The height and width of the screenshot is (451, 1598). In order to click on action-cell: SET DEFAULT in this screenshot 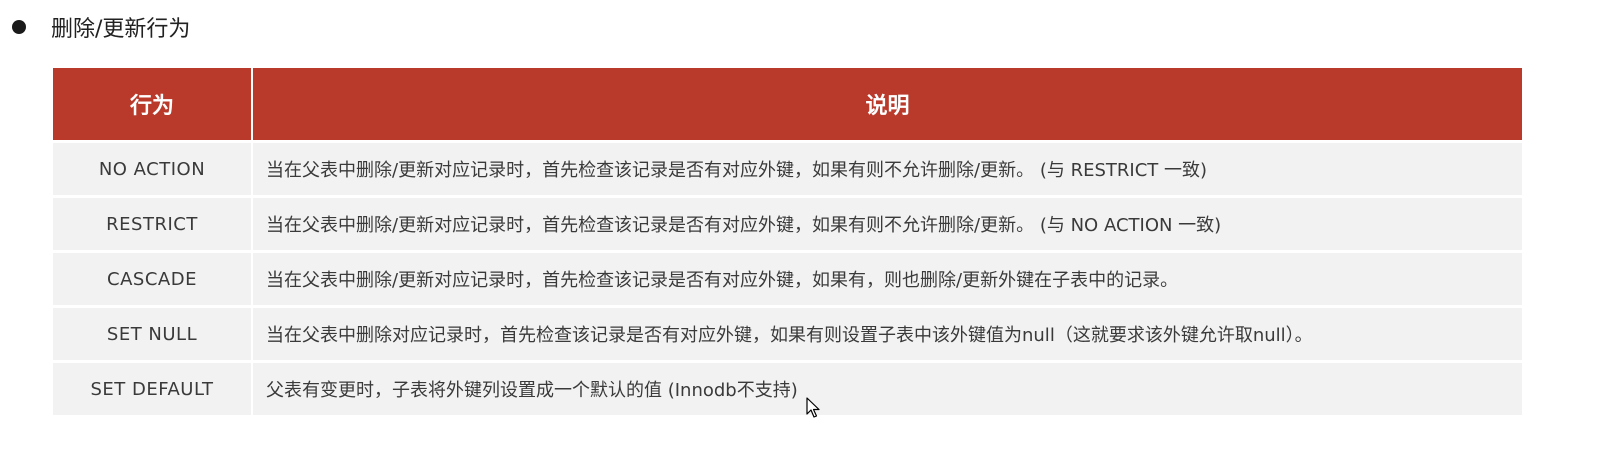, I will do `click(152, 389)`.